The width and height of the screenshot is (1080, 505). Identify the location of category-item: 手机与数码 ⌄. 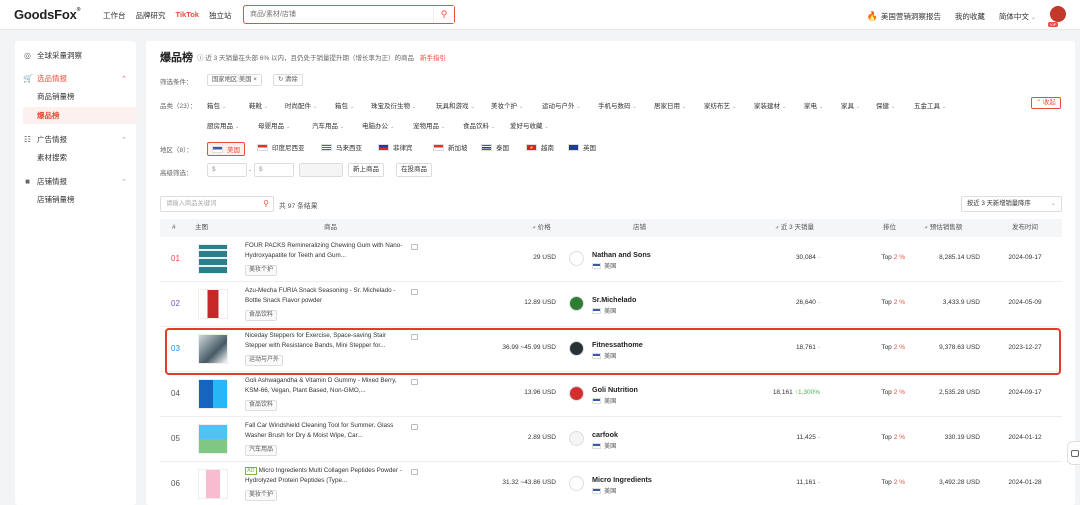
(617, 105).